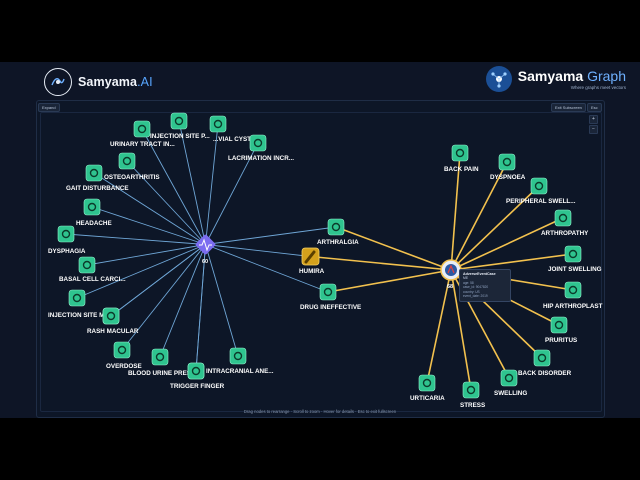 Image resolution: width=640 pixels, height=480 pixels. I want to click on node-label: SWELLING, so click(510, 393).